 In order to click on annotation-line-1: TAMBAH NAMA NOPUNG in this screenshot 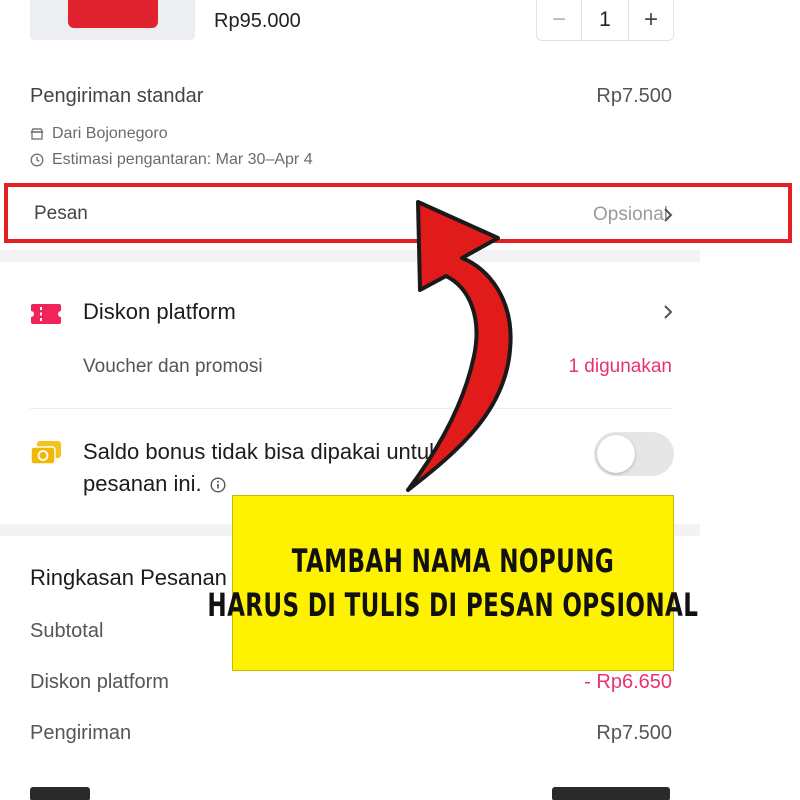, I will do `click(453, 561)`.